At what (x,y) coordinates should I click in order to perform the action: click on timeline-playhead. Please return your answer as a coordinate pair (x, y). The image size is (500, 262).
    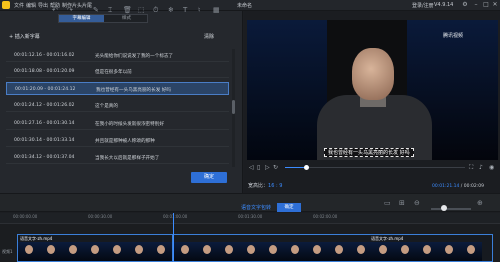
    Looking at the image, I should click on (173, 237).